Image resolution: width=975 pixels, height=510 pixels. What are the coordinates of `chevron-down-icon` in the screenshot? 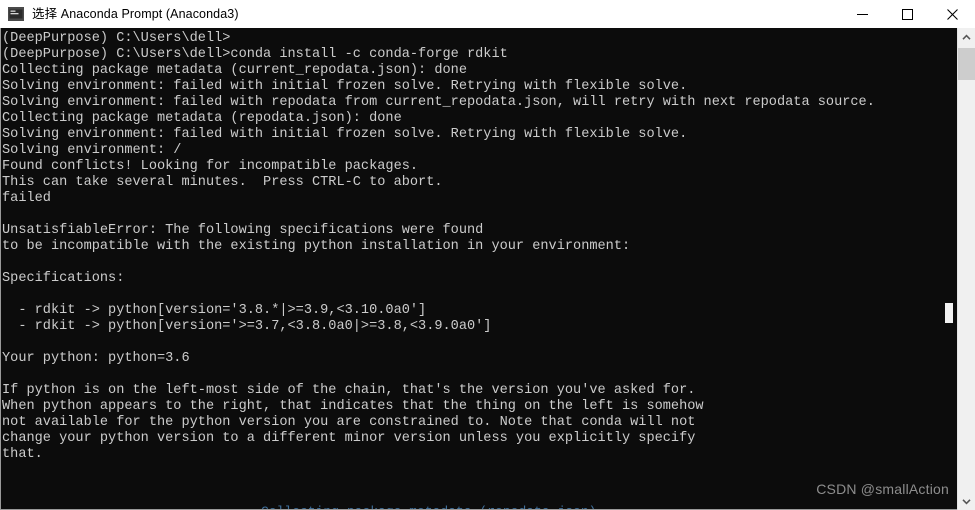 It's located at (966, 501).